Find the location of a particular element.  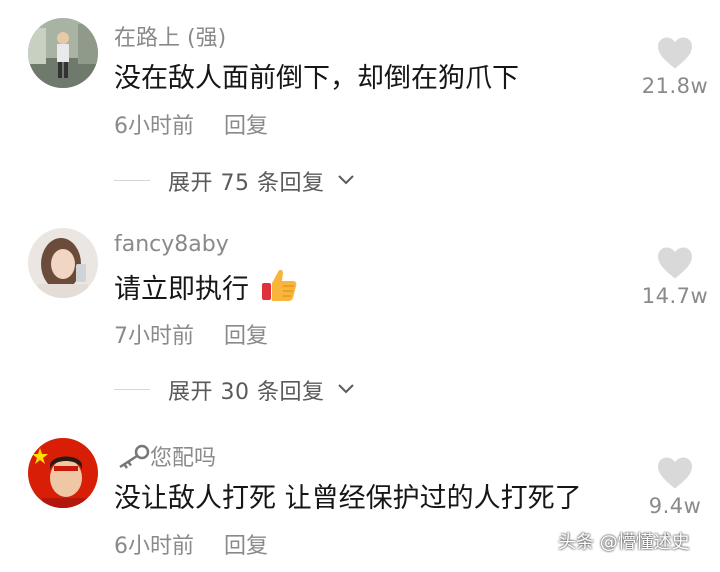

expand-replies: 展开 75 条回复 is located at coordinates (244, 180).